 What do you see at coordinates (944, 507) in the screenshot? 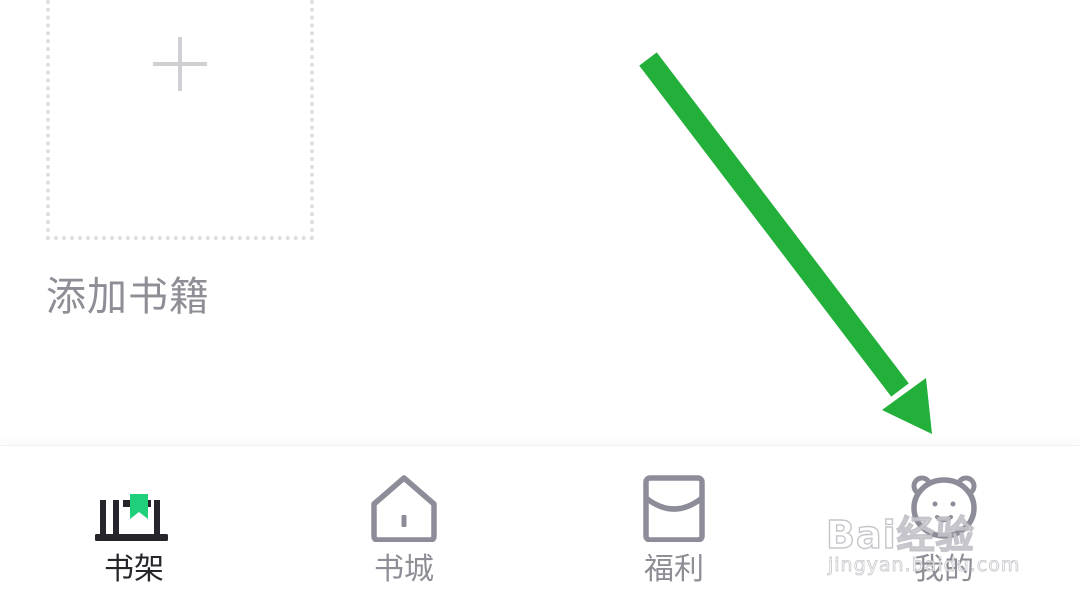
I see `bear-face-icon` at bounding box center [944, 507].